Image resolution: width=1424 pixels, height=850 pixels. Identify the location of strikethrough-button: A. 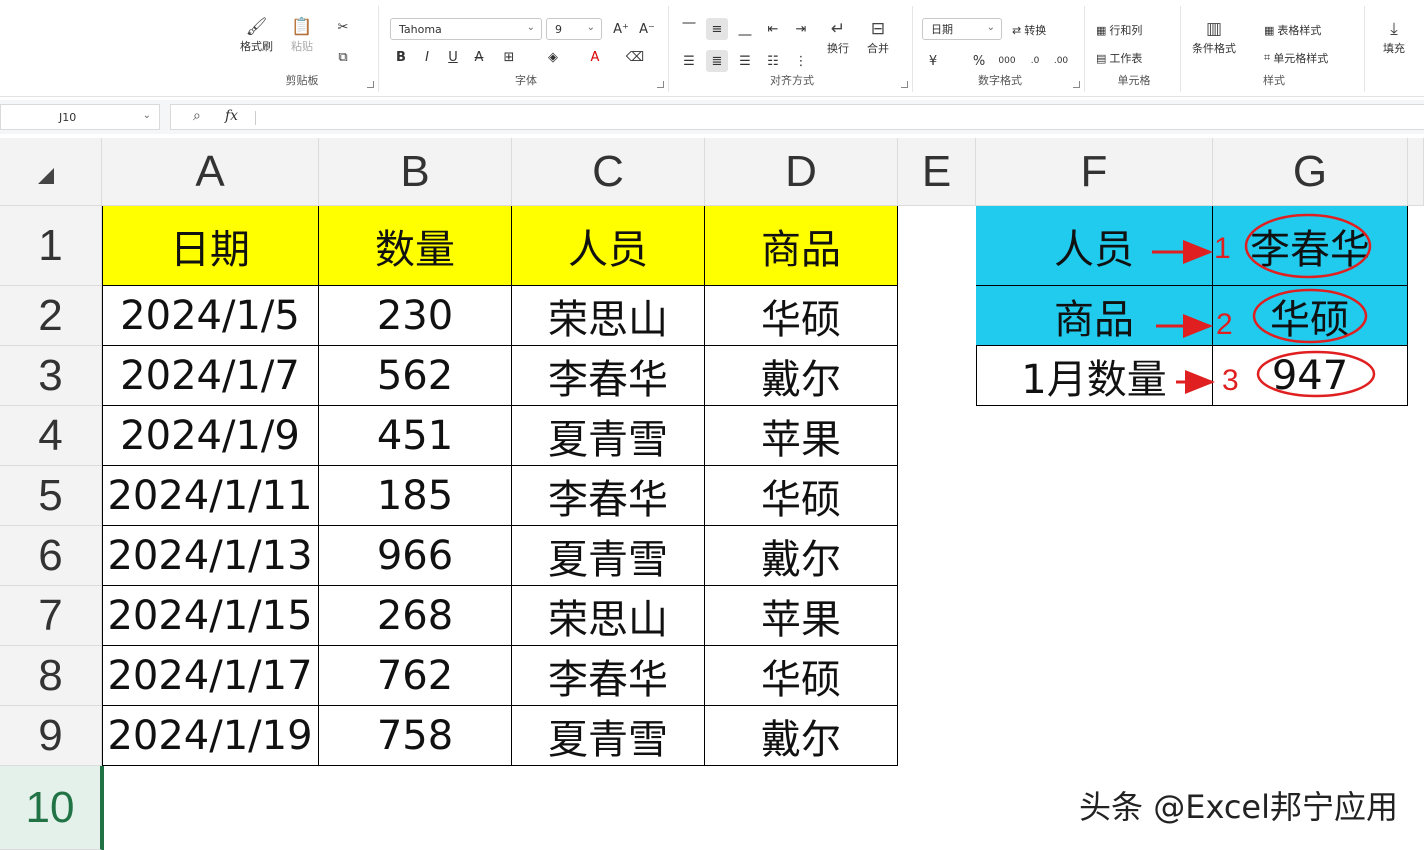
(479, 57).